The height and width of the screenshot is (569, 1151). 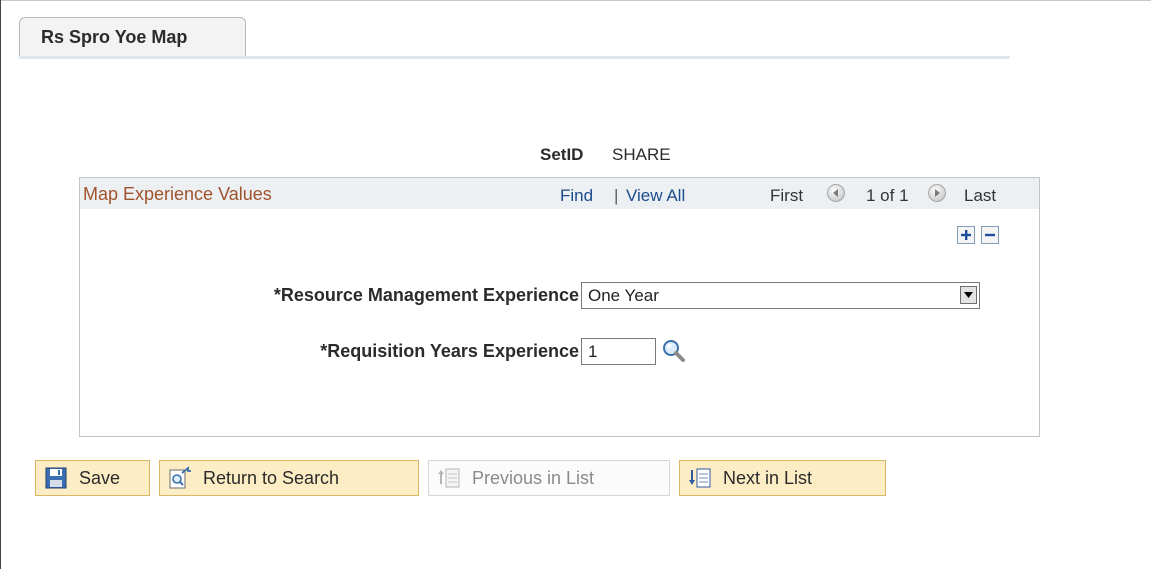 I want to click on tab-rs-spro-yoe-map: Rs Spro Yoe Map, so click(x=132, y=36).